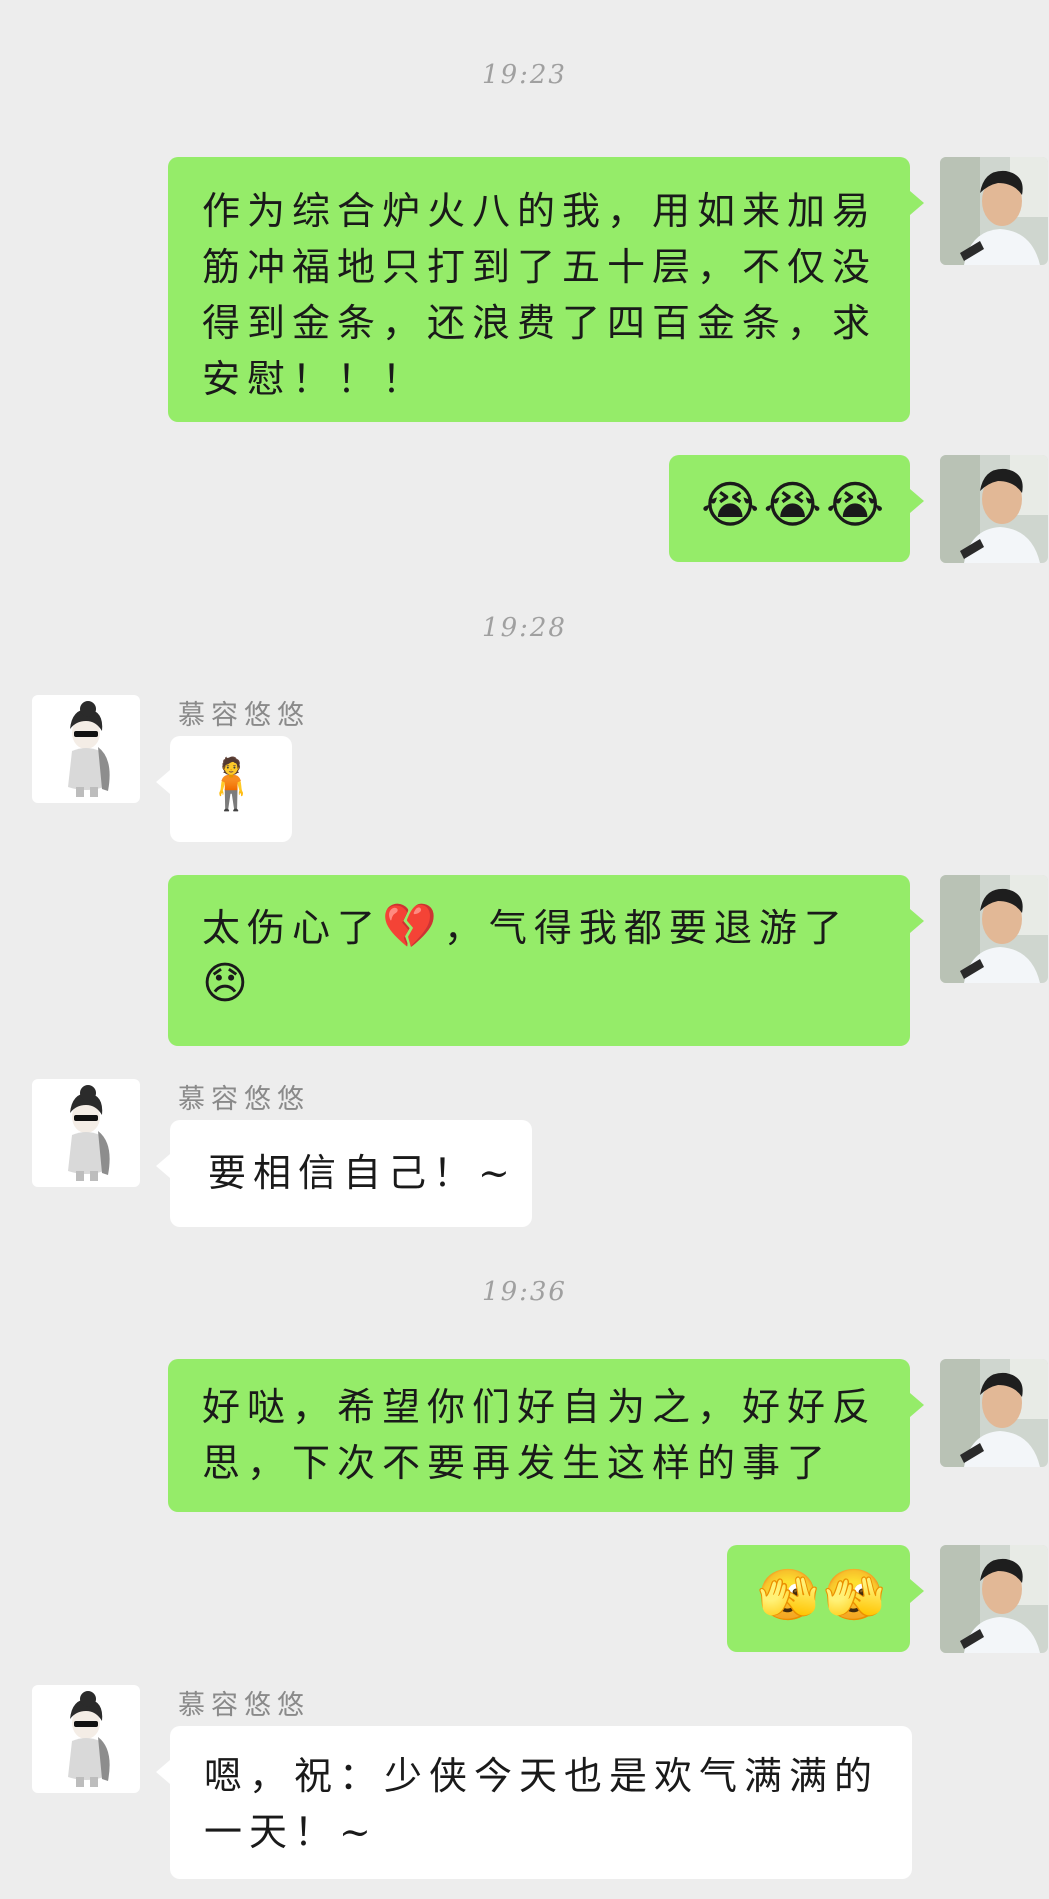  I want to click on timestamp: 19:23, so click(524, 75).